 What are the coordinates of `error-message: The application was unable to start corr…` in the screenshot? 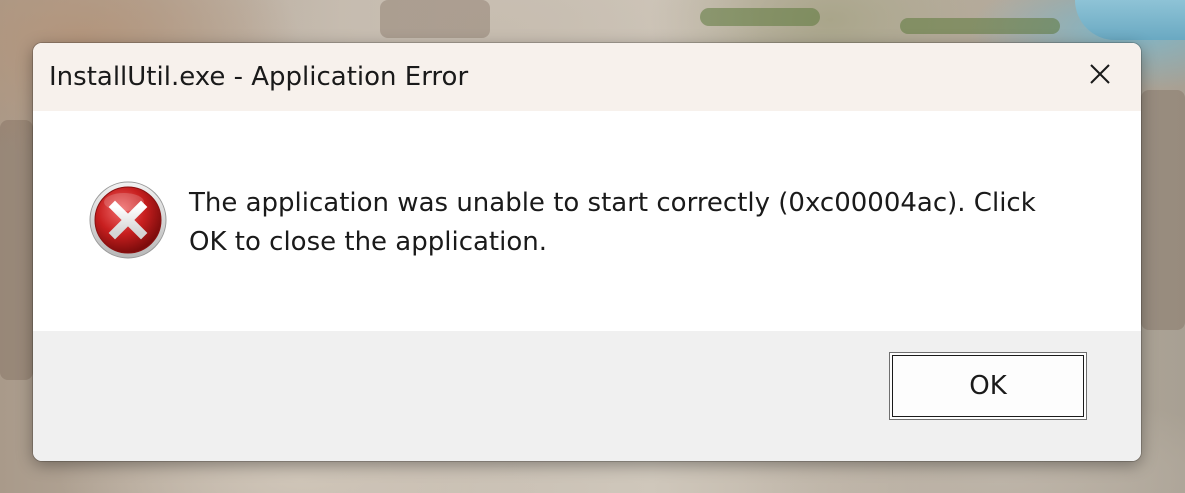 It's located at (612, 222).